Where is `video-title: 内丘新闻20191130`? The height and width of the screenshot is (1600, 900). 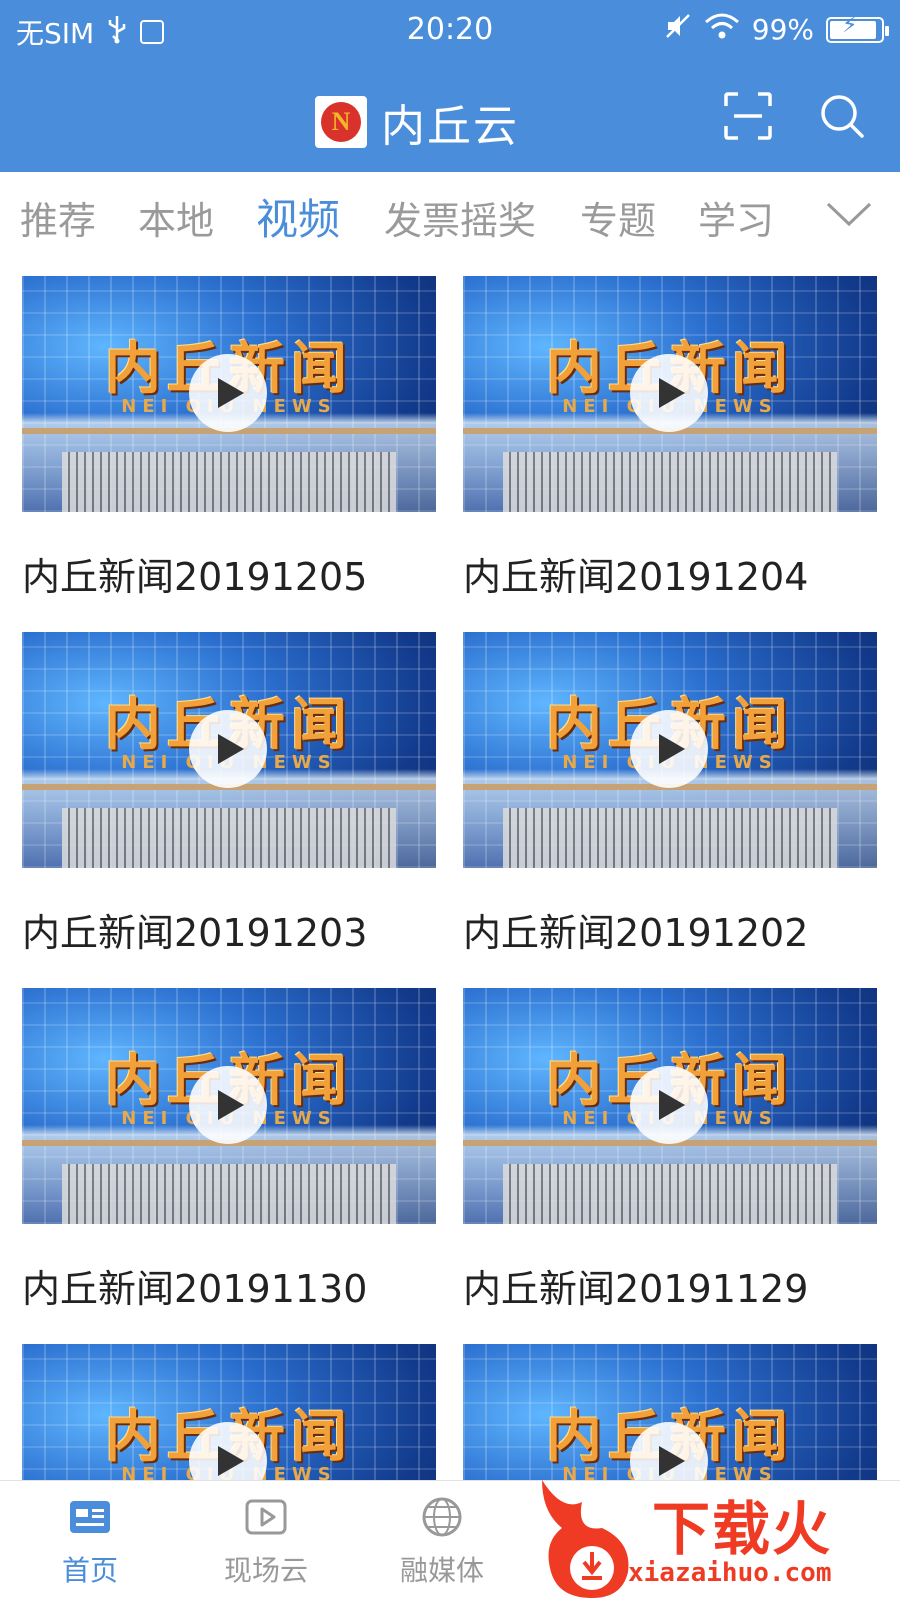 video-title: 内丘新闻20191130 is located at coordinates (229, 1285).